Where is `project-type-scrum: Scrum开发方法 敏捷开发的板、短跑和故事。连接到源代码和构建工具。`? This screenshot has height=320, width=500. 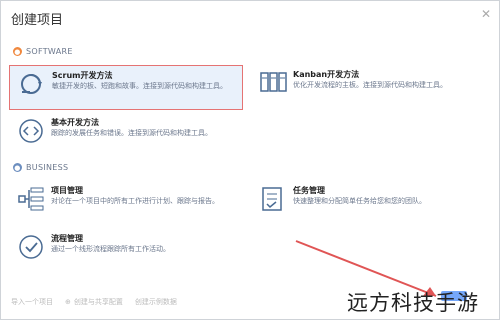 project-type-scrum: Scrum开发方法 敏捷开发的板、短跑和故事。连接到源代码和构建工具。 is located at coordinates (126, 87).